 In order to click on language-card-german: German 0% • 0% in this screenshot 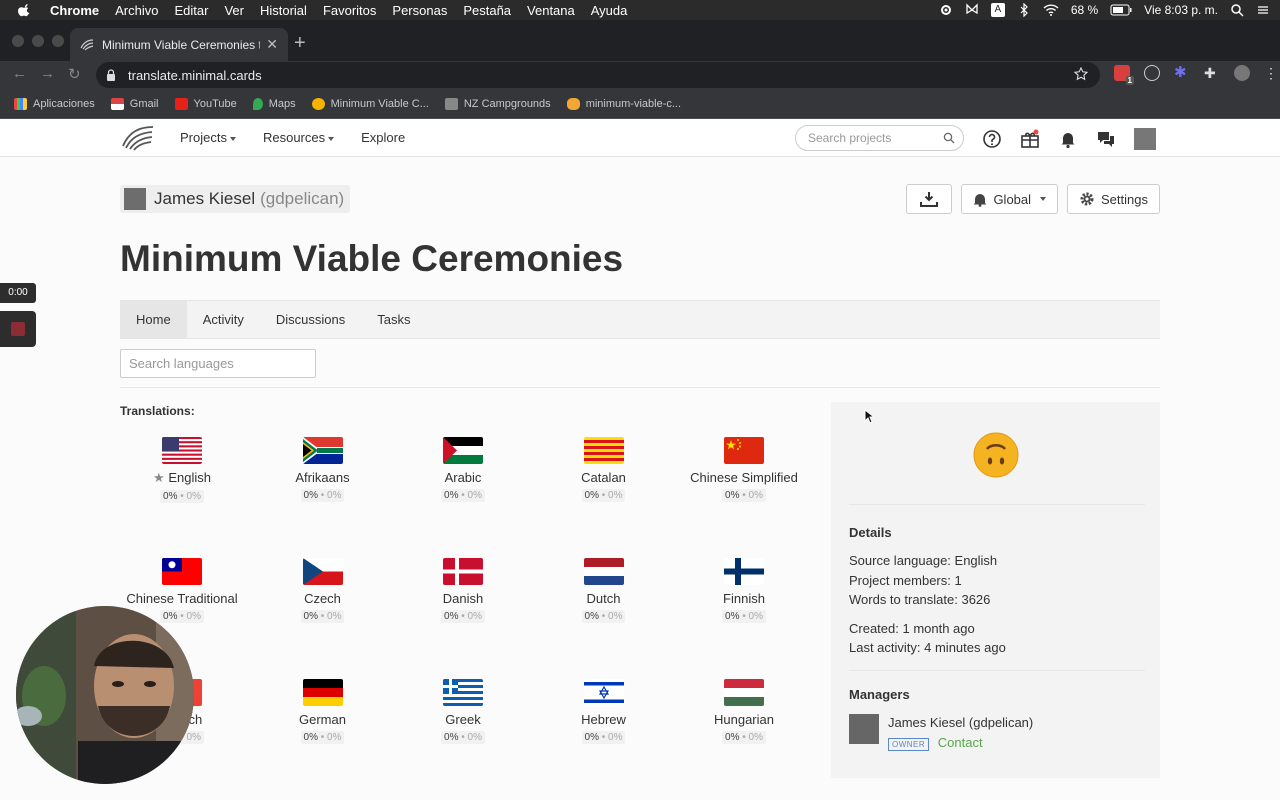, I will do `click(323, 711)`.